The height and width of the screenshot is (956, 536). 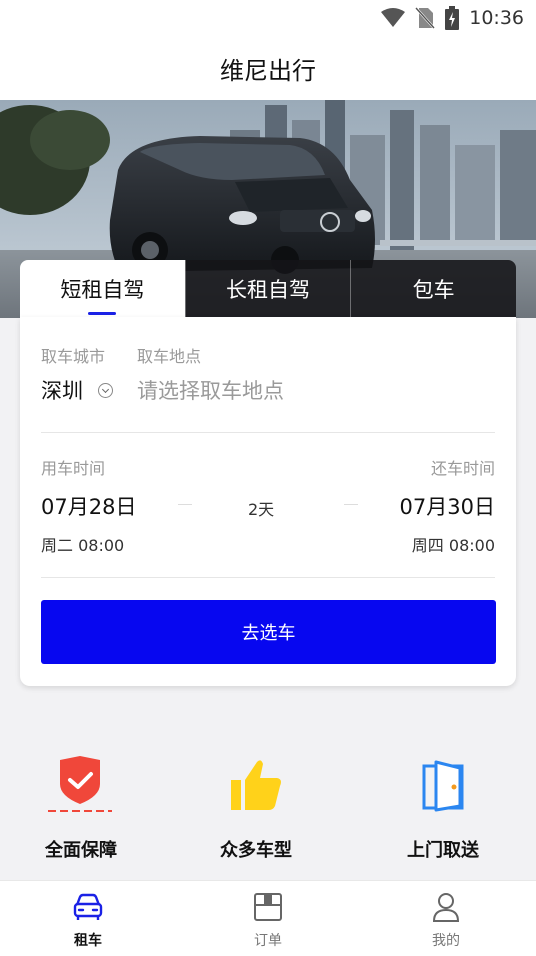 I want to click on return-weekday-time: 周四 08:00, so click(x=453, y=545).